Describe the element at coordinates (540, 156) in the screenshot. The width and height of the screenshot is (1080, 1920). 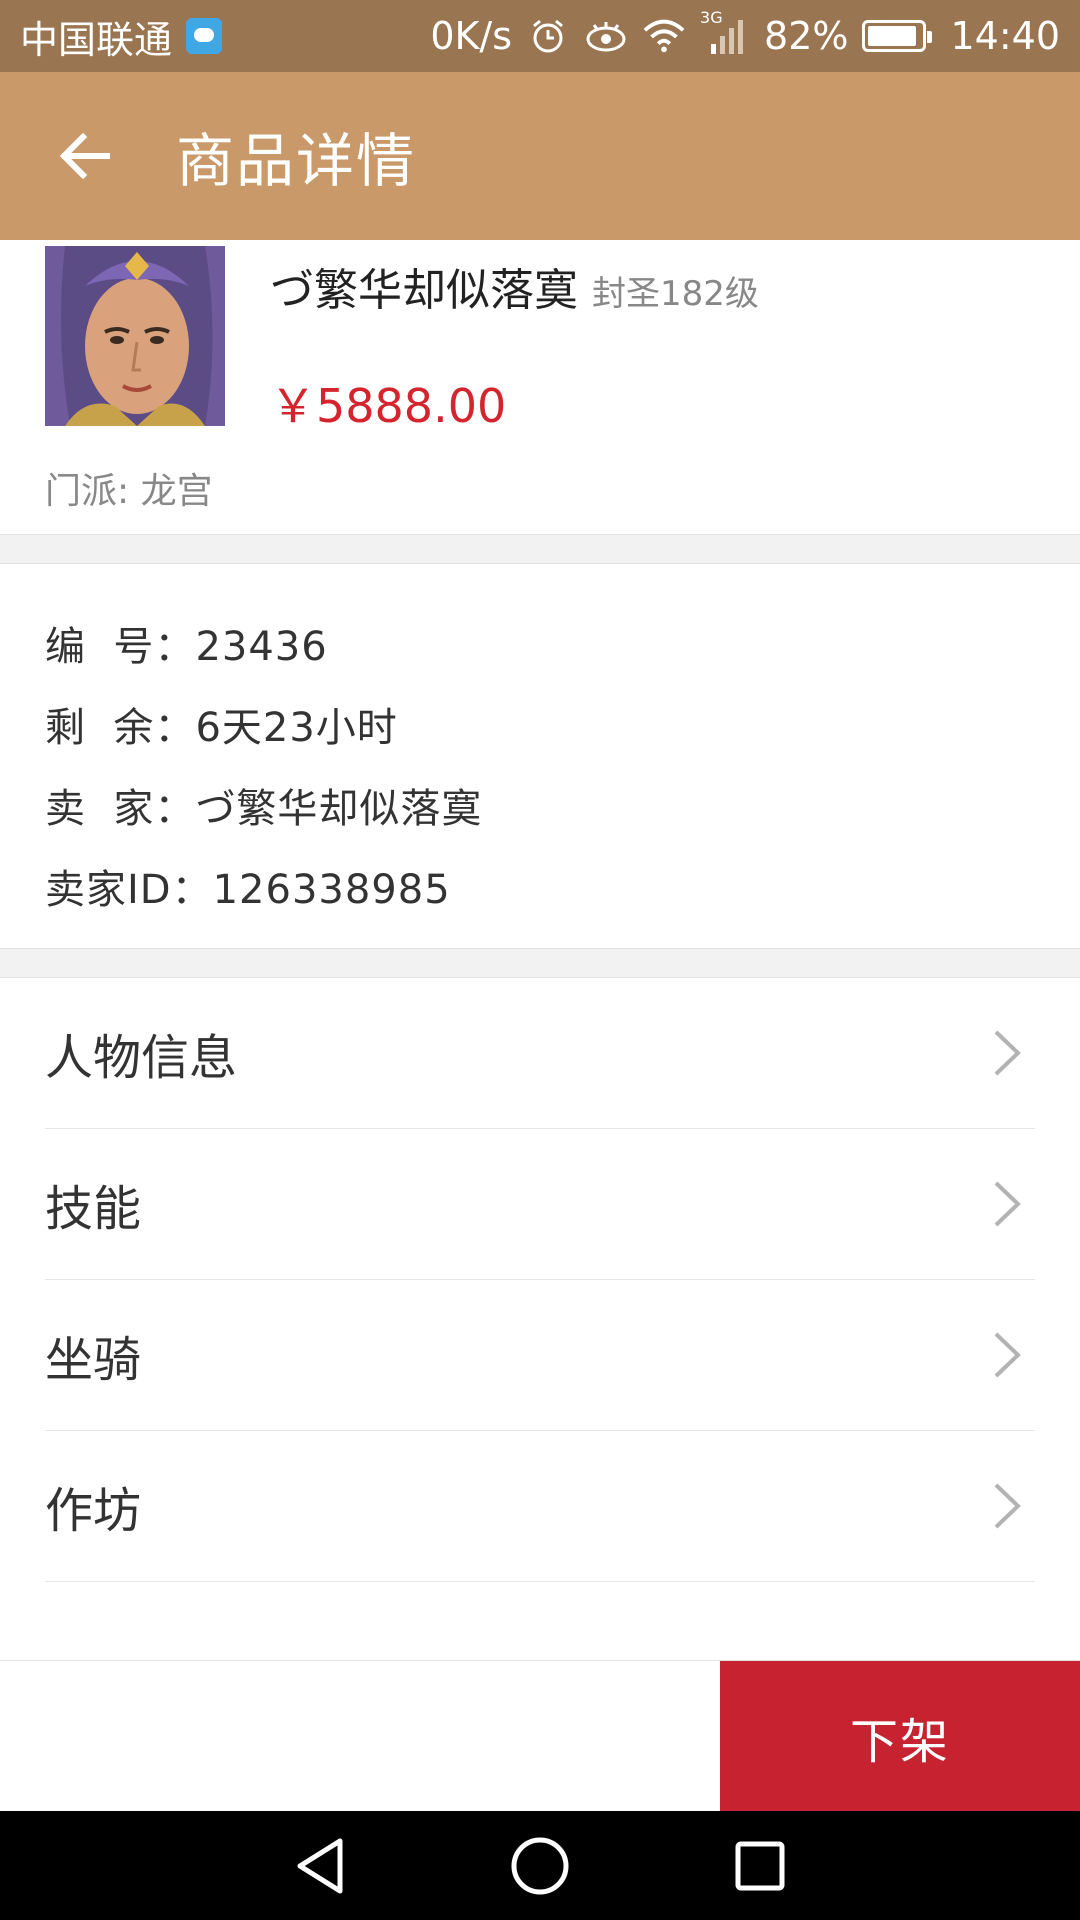
I see `app-bar: 商品详情` at that location.